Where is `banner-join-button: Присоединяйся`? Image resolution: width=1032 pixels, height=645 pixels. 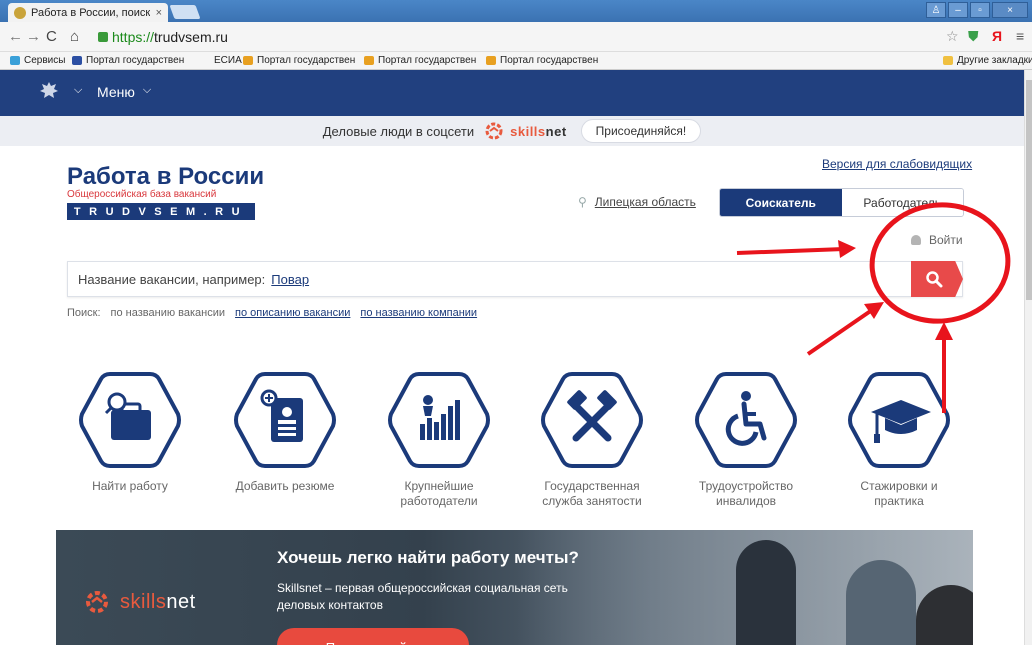
banner-join-button: Присоединяйся is located at coordinates (373, 636).